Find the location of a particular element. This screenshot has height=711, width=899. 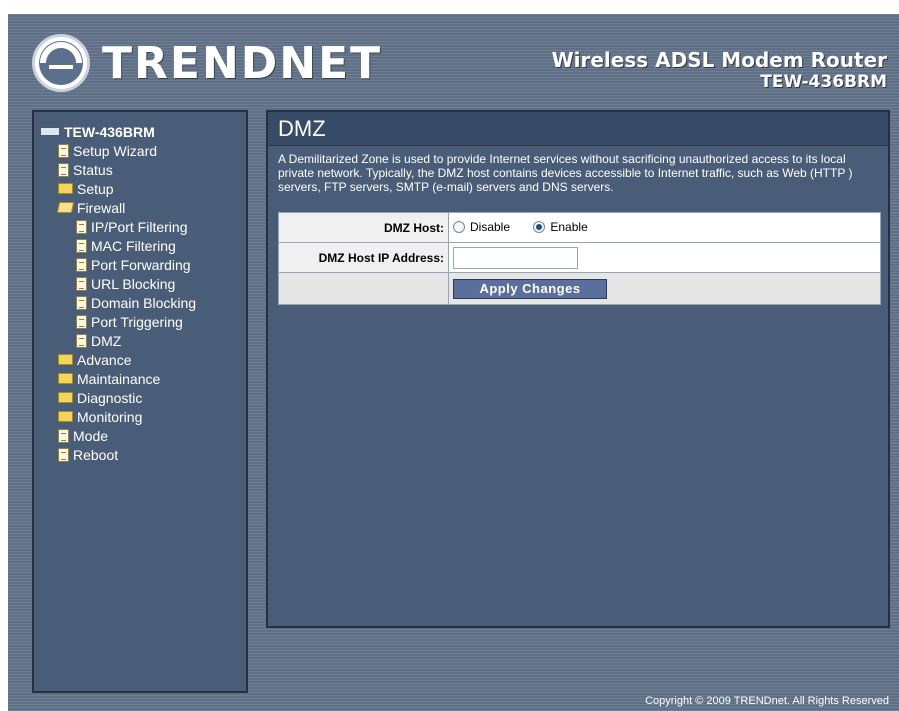

product-title: Wireless ADSL Modem Router TEW-436BRM is located at coordinates (719, 70).